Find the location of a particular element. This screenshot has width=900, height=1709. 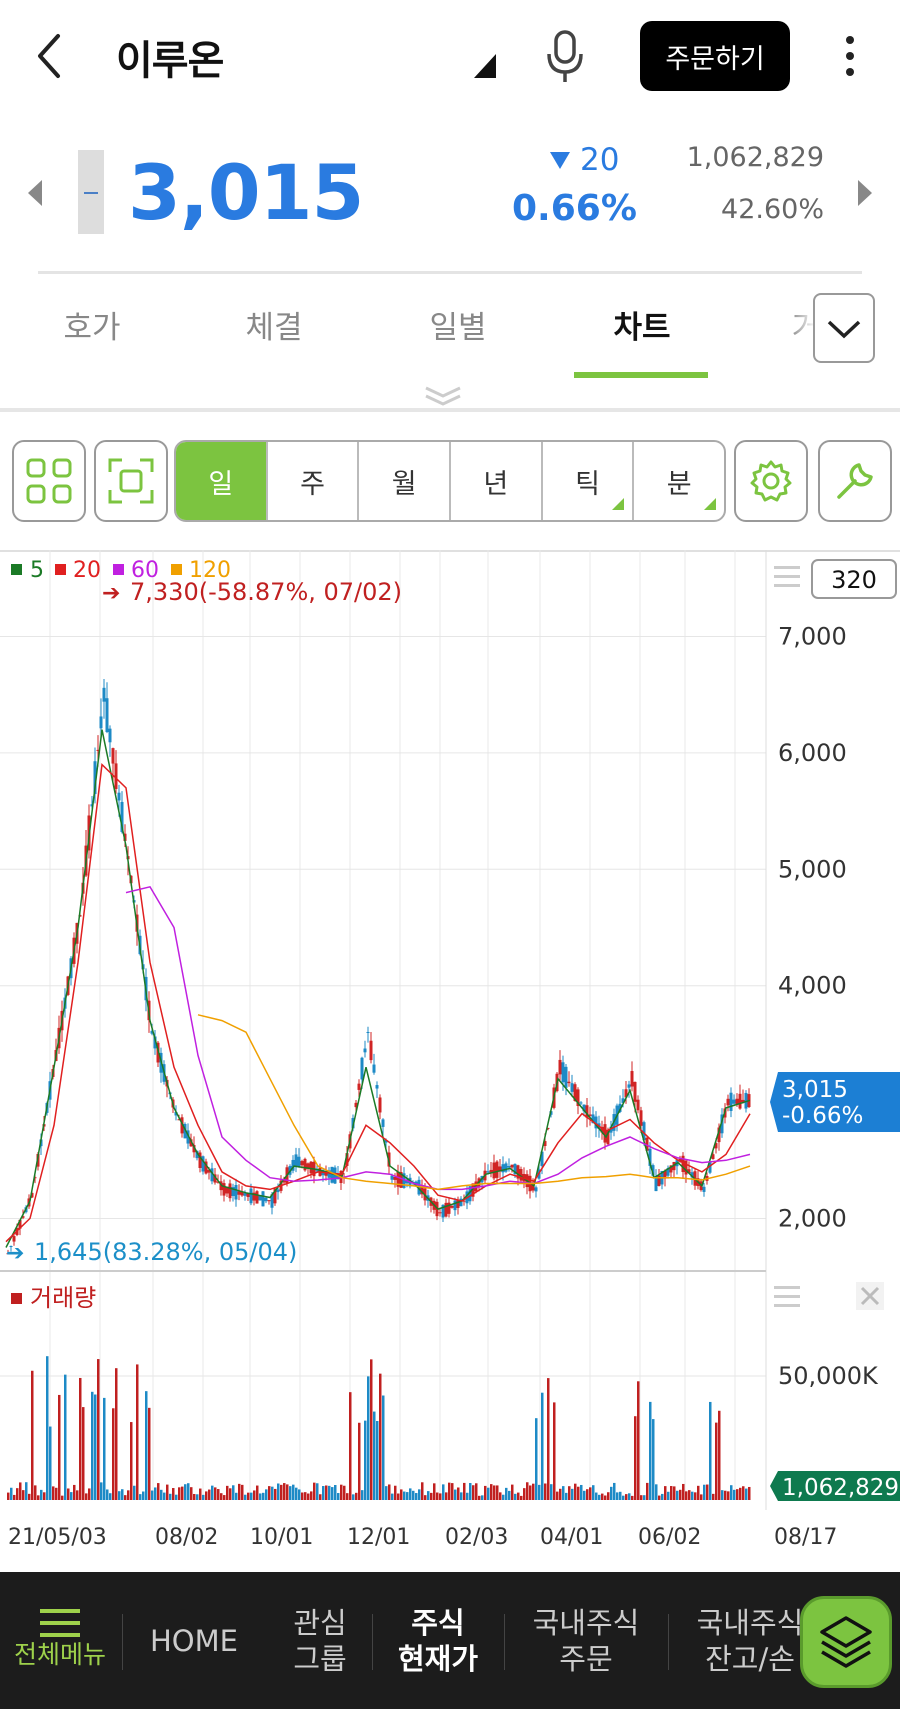

close-volume-icon is located at coordinates (870, 1296).